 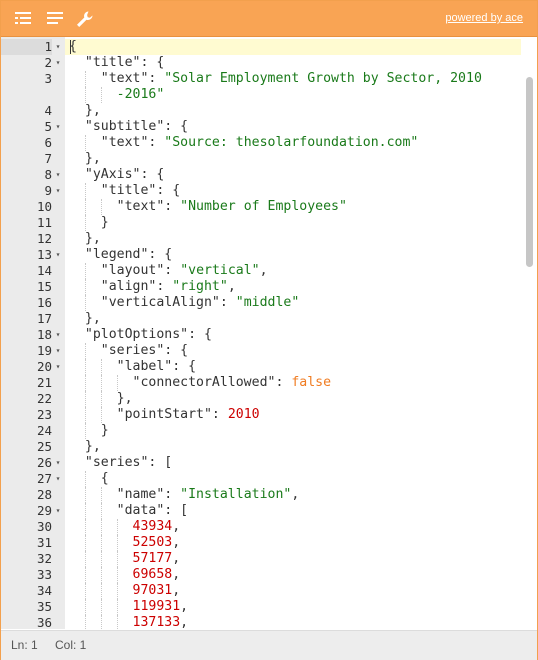 What do you see at coordinates (261, 127) in the screenshot?
I see `code-line: 5 ▾ "subtitle": {` at bounding box center [261, 127].